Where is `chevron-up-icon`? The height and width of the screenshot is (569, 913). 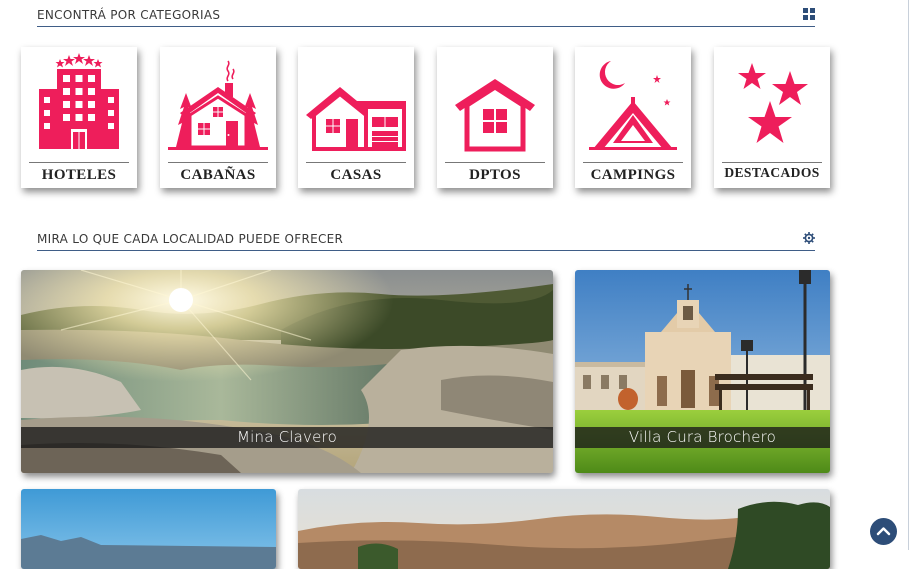
chevron-up-icon is located at coordinates (883, 531).